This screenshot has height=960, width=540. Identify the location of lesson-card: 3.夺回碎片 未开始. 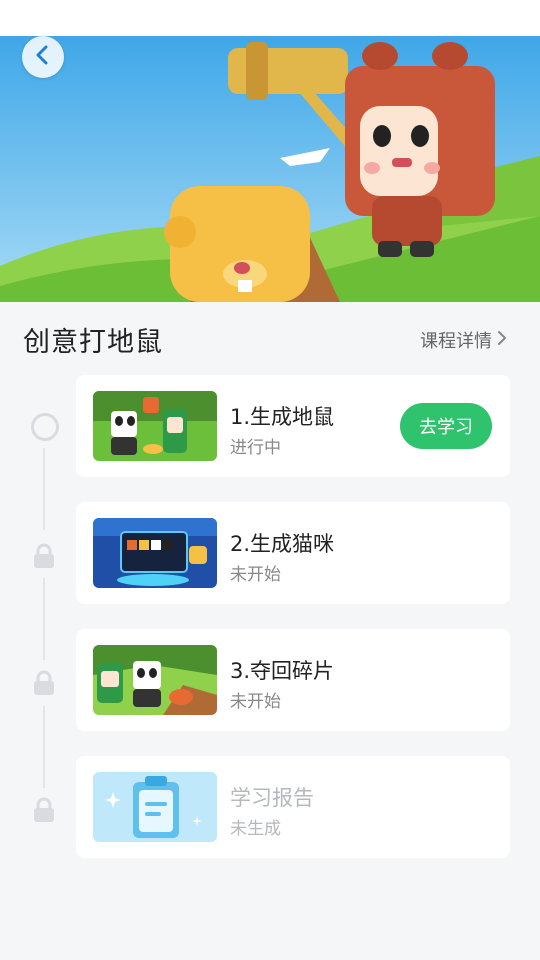
(293, 680).